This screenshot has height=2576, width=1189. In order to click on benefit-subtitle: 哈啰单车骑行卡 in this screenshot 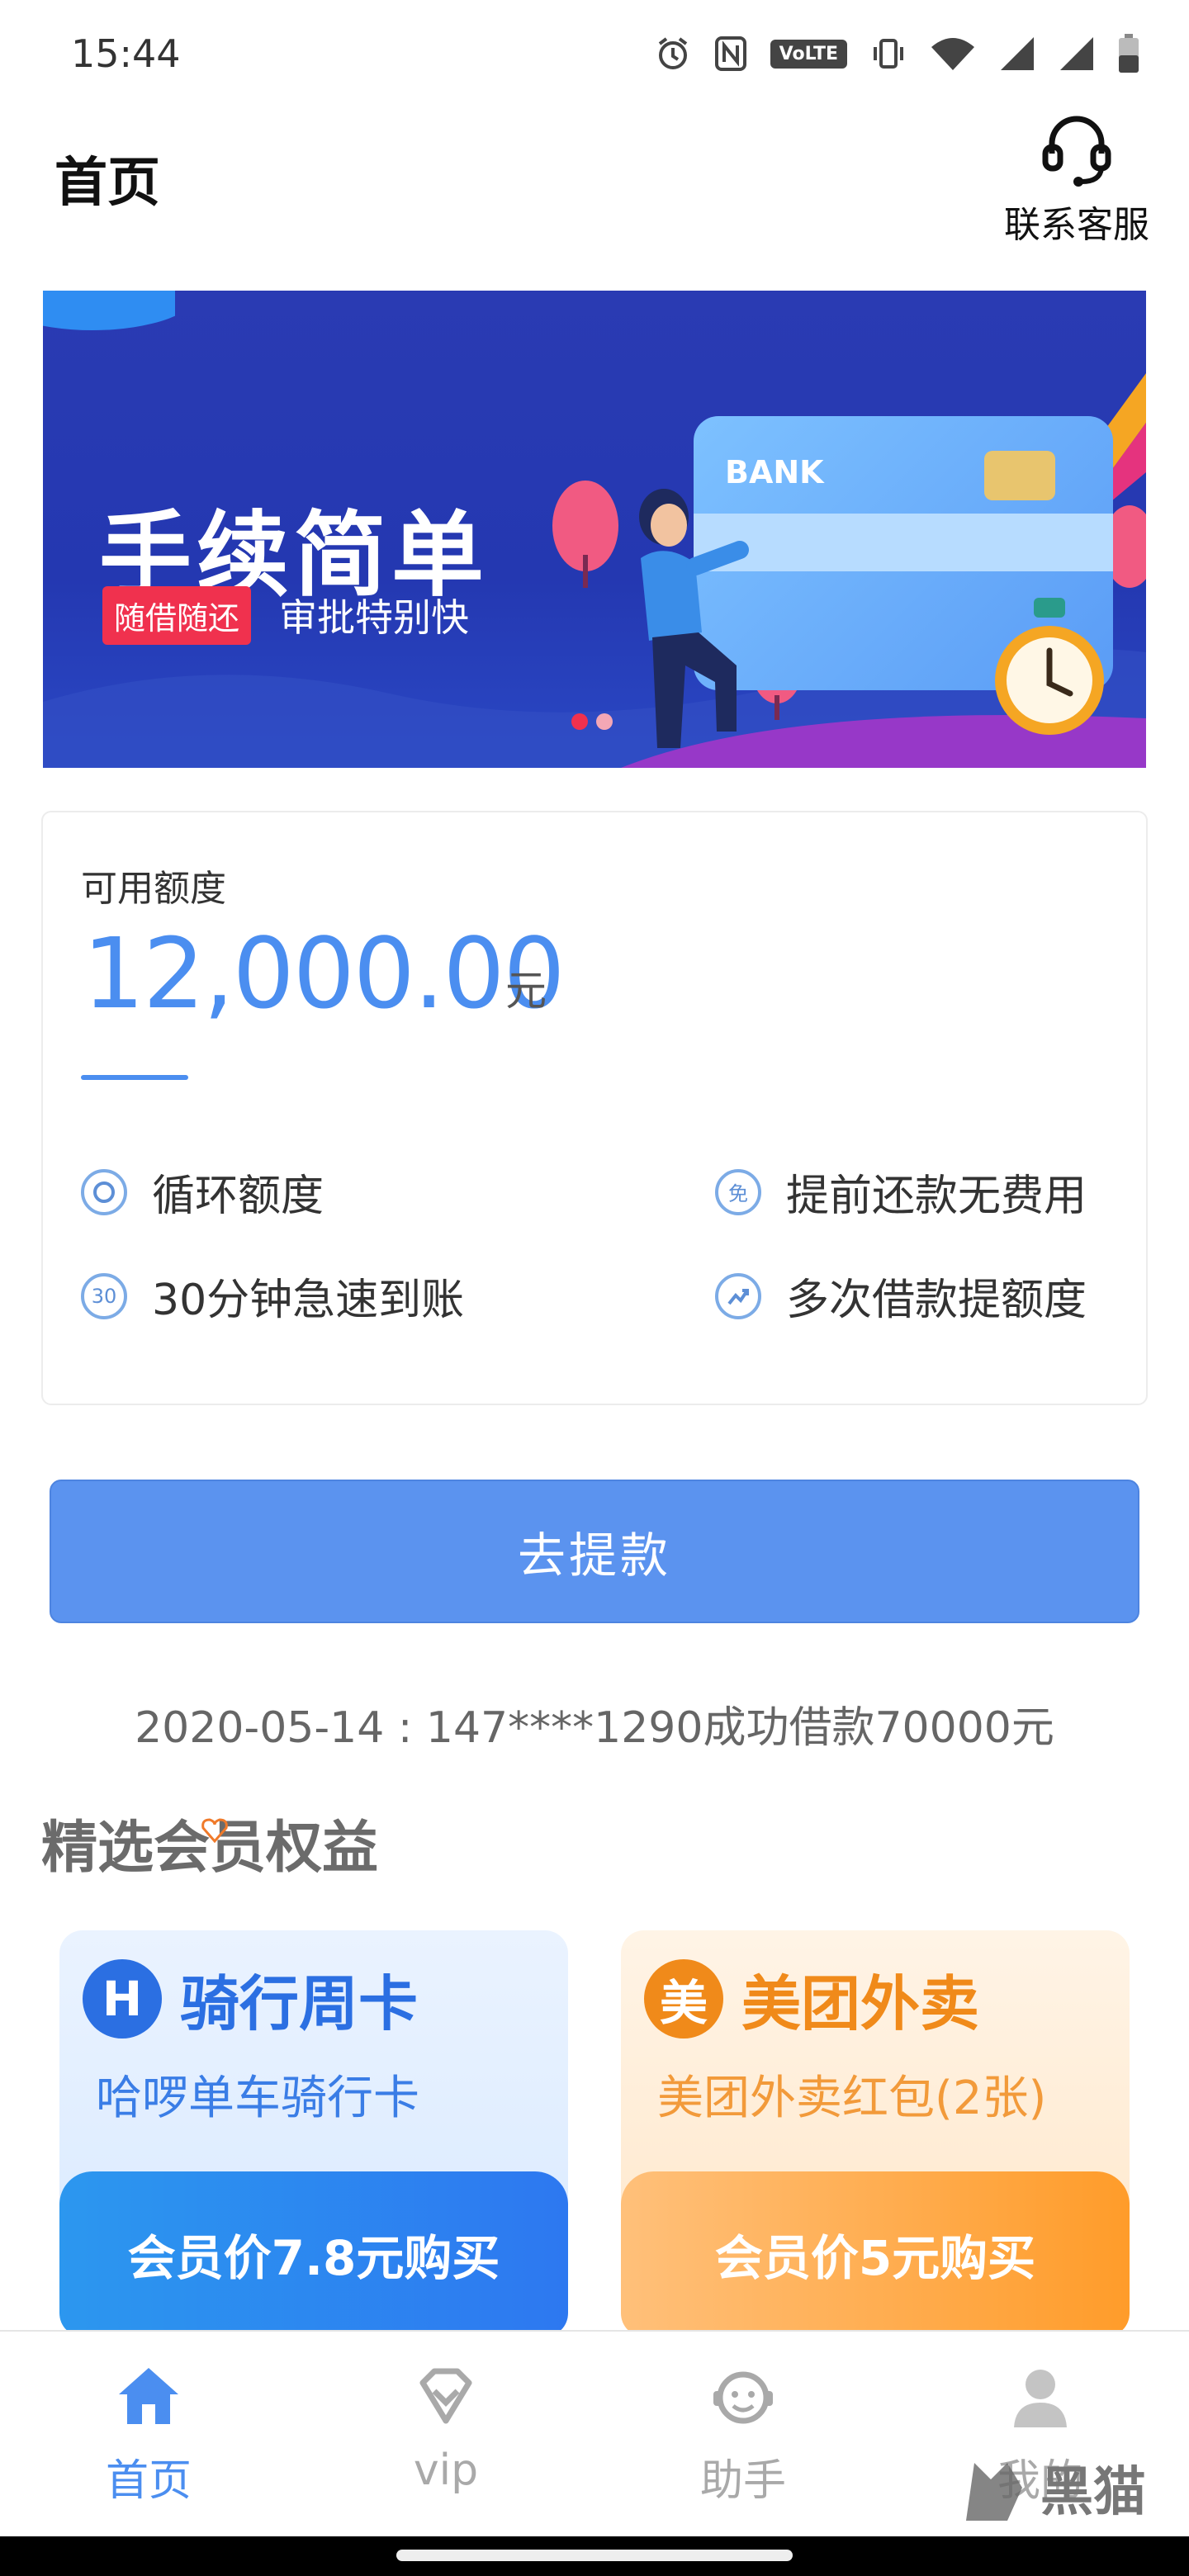, I will do `click(257, 2098)`.